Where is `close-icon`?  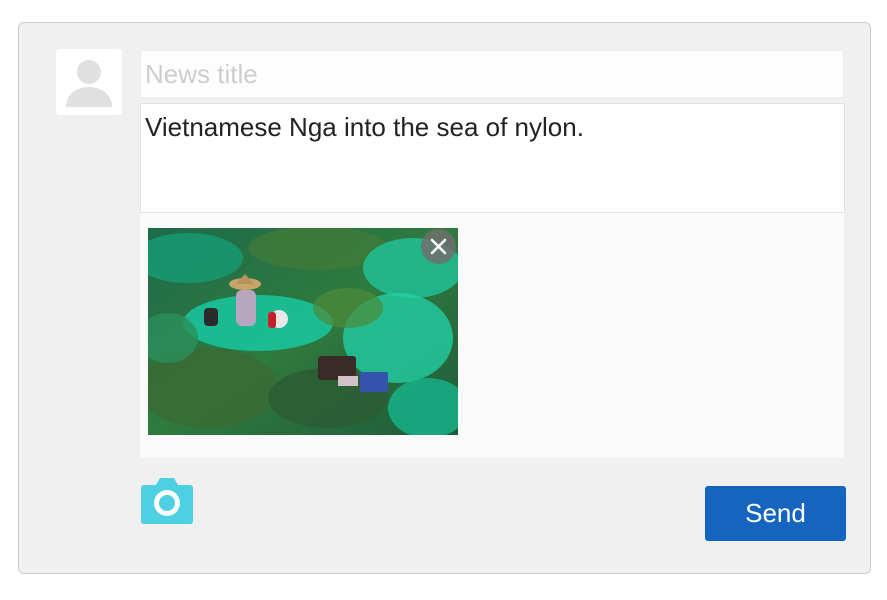
close-icon is located at coordinates (438, 246).